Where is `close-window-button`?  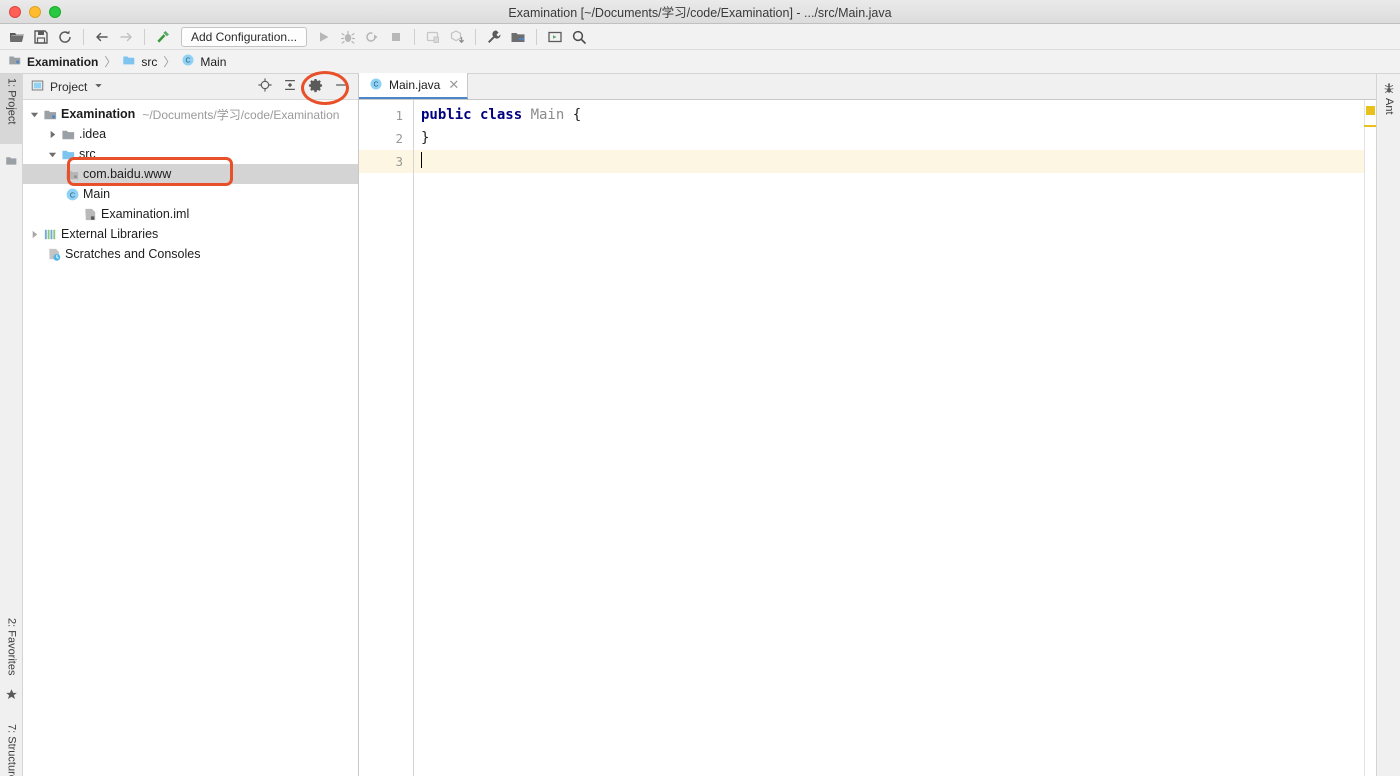
close-window-button is located at coordinates (15, 11).